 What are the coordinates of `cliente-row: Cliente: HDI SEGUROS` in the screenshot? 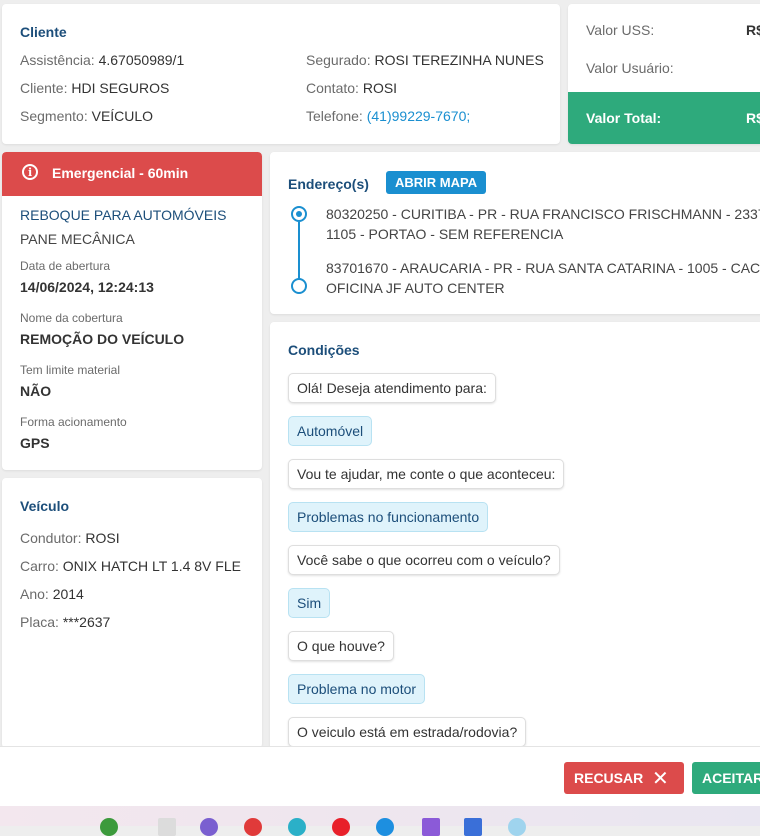 It's located at (94, 88).